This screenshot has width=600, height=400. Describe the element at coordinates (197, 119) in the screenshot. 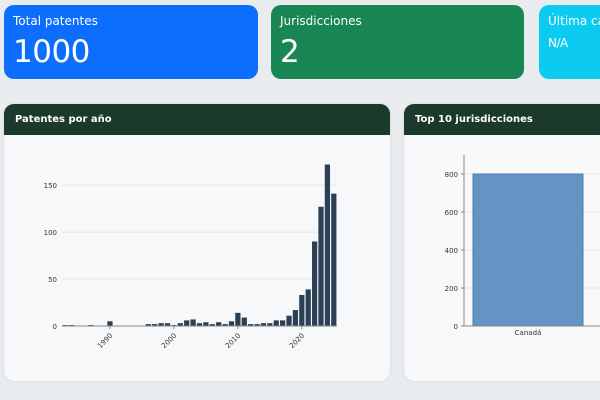

I see `patents-by-year-title: Patentes por año` at that location.